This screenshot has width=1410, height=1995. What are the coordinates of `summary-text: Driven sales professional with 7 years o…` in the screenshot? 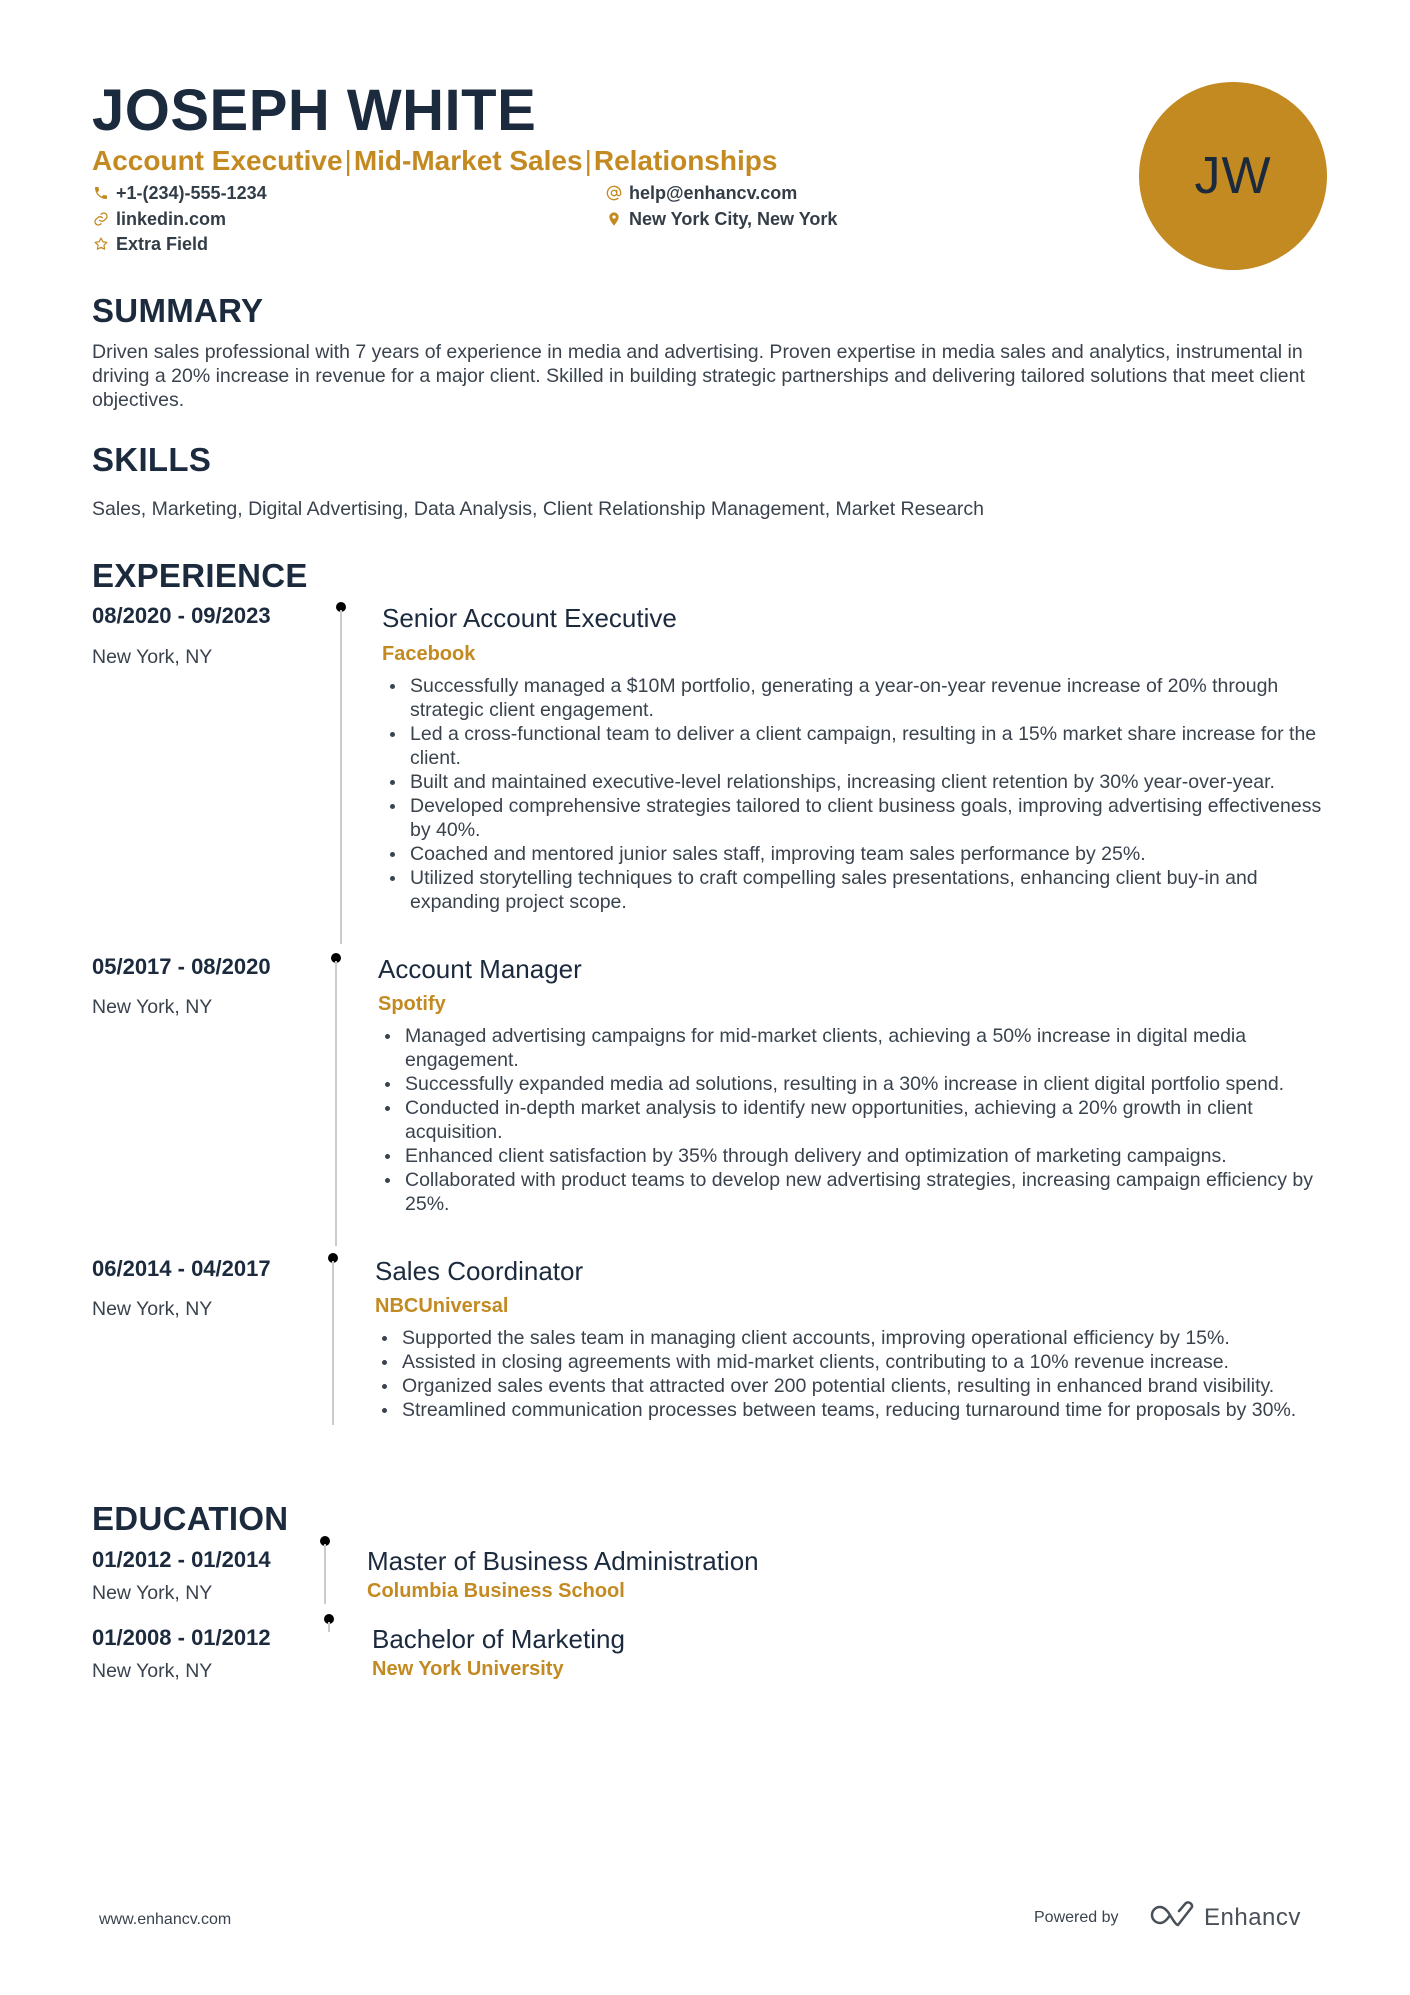 It's located at (698, 376).